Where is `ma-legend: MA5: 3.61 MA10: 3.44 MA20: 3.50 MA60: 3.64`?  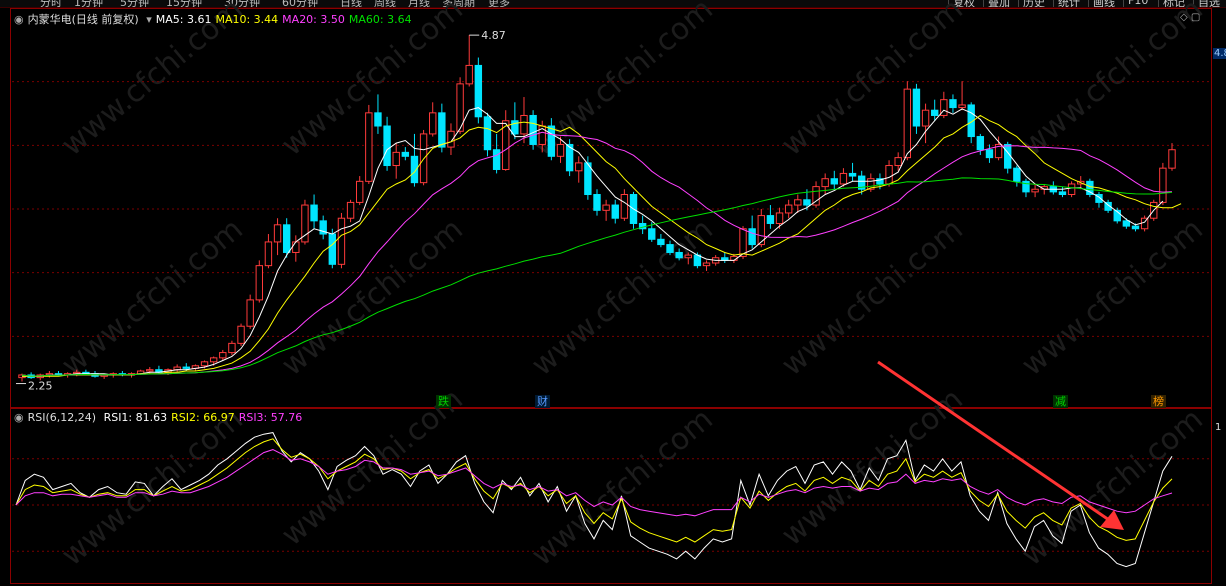 ma-legend: MA5: 3.61 MA10: 3.44 MA20: 3.50 MA60: 3.64 is located at coordinates (286, 19).